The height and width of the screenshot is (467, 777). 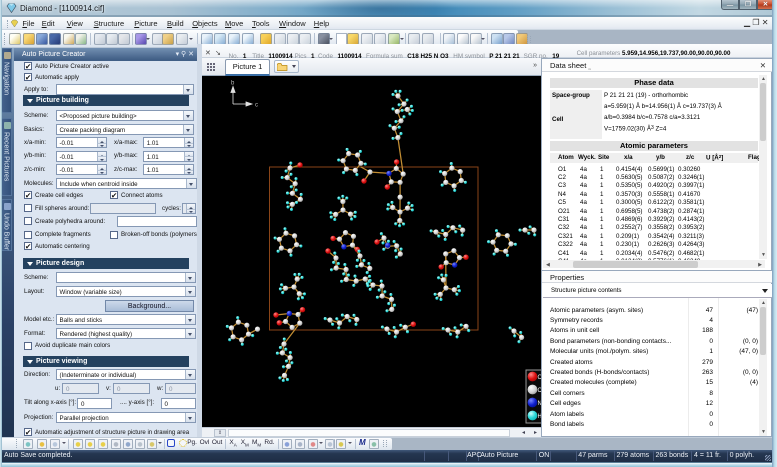 I want to click on svg-text: c, so click(x=256, y=106).